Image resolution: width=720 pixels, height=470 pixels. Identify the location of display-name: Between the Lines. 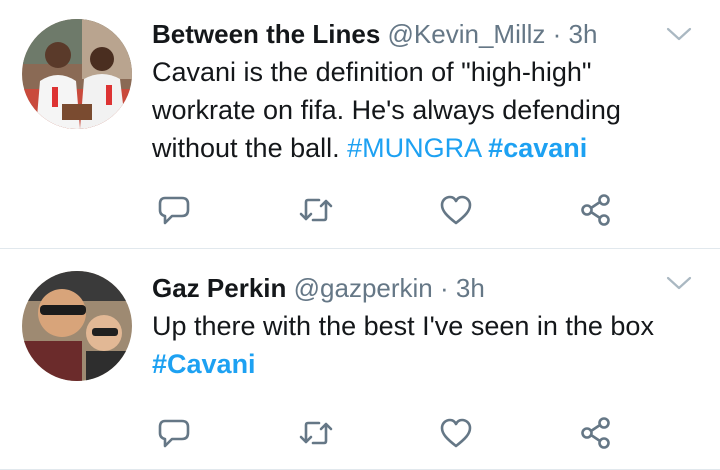
(266, 34).